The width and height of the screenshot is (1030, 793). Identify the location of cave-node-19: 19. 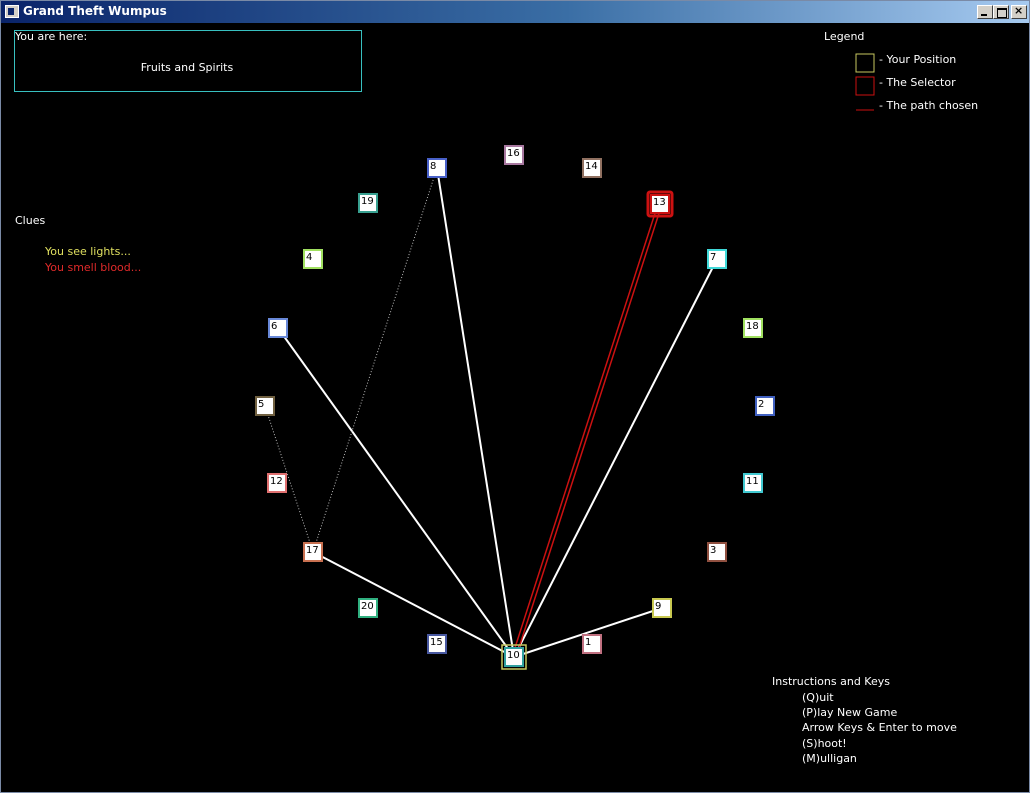
(368, 203).